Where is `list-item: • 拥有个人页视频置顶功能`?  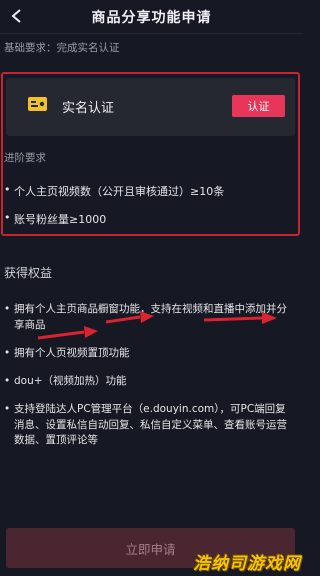 list-item: • 拥有个人页视频置顶功能 is located at coordinates (149, 354).